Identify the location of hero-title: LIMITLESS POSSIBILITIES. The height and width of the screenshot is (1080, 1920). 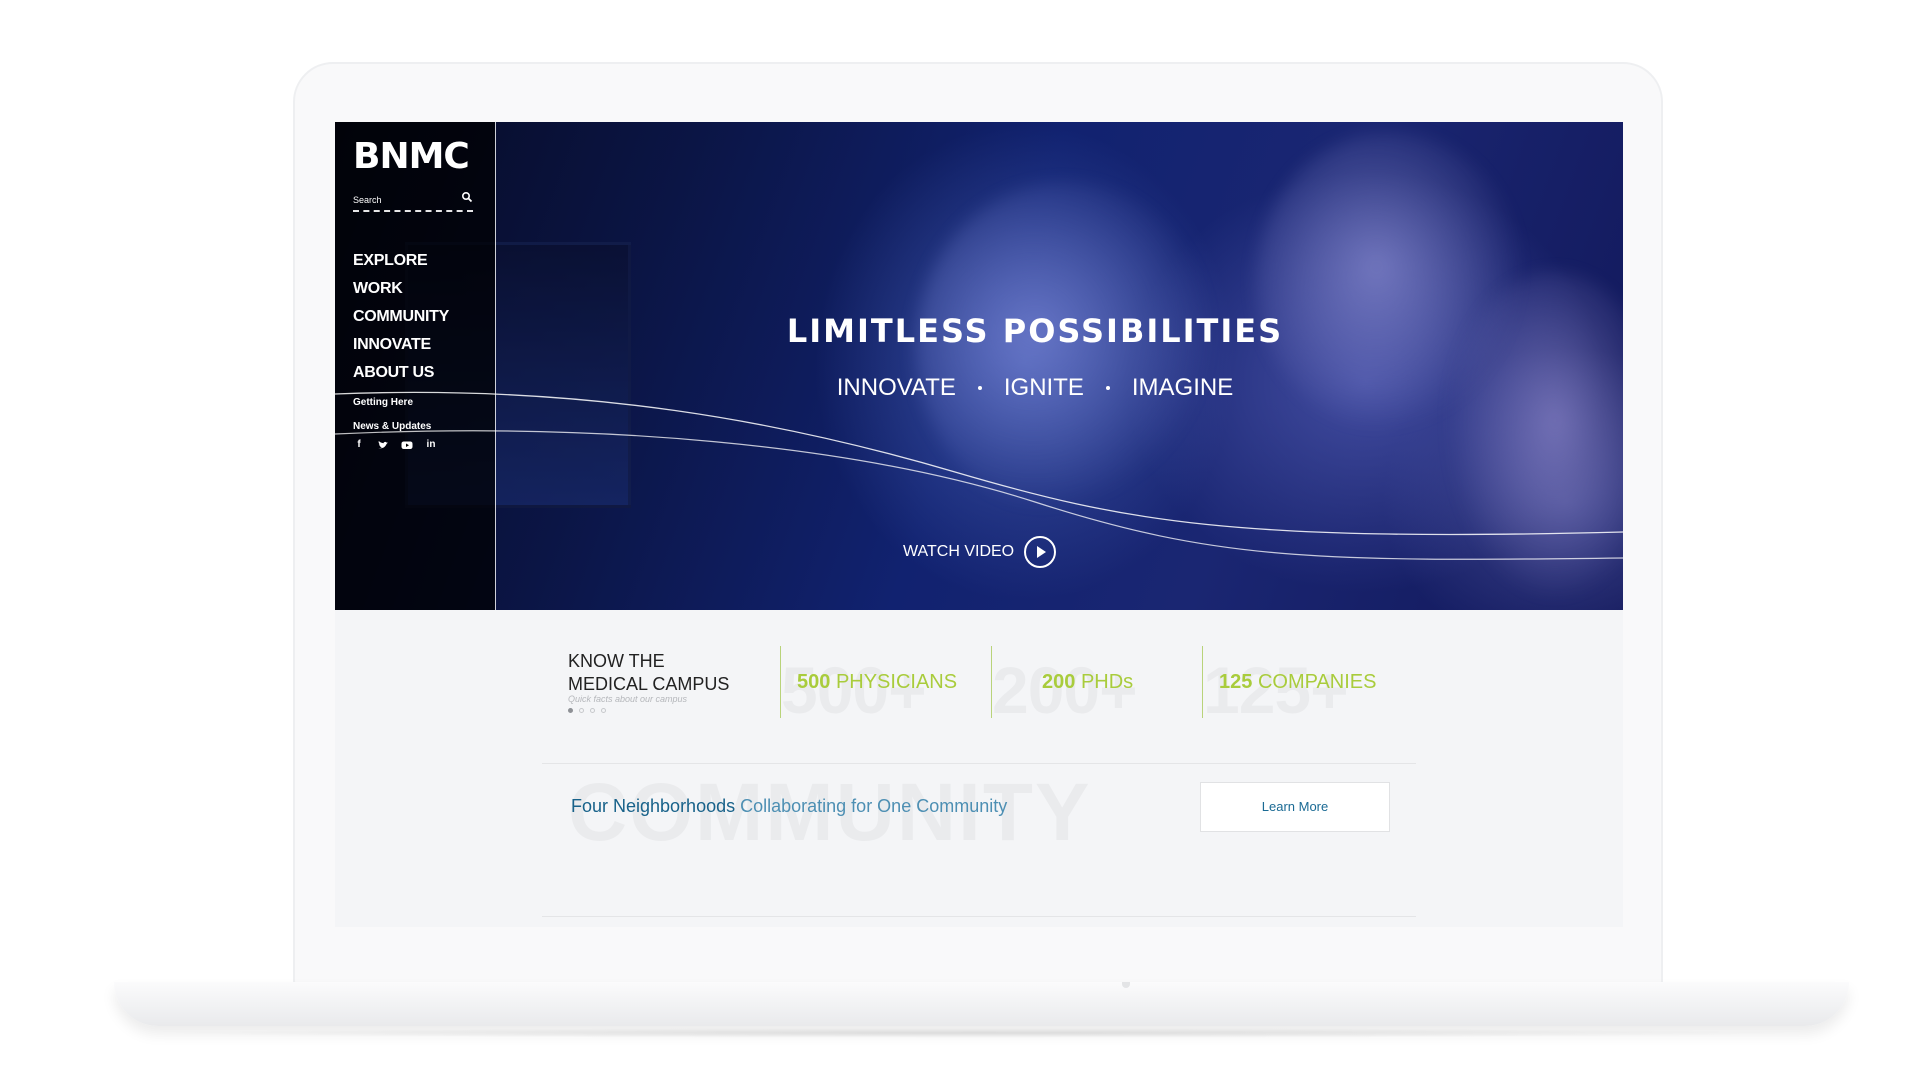
(1035, 331).